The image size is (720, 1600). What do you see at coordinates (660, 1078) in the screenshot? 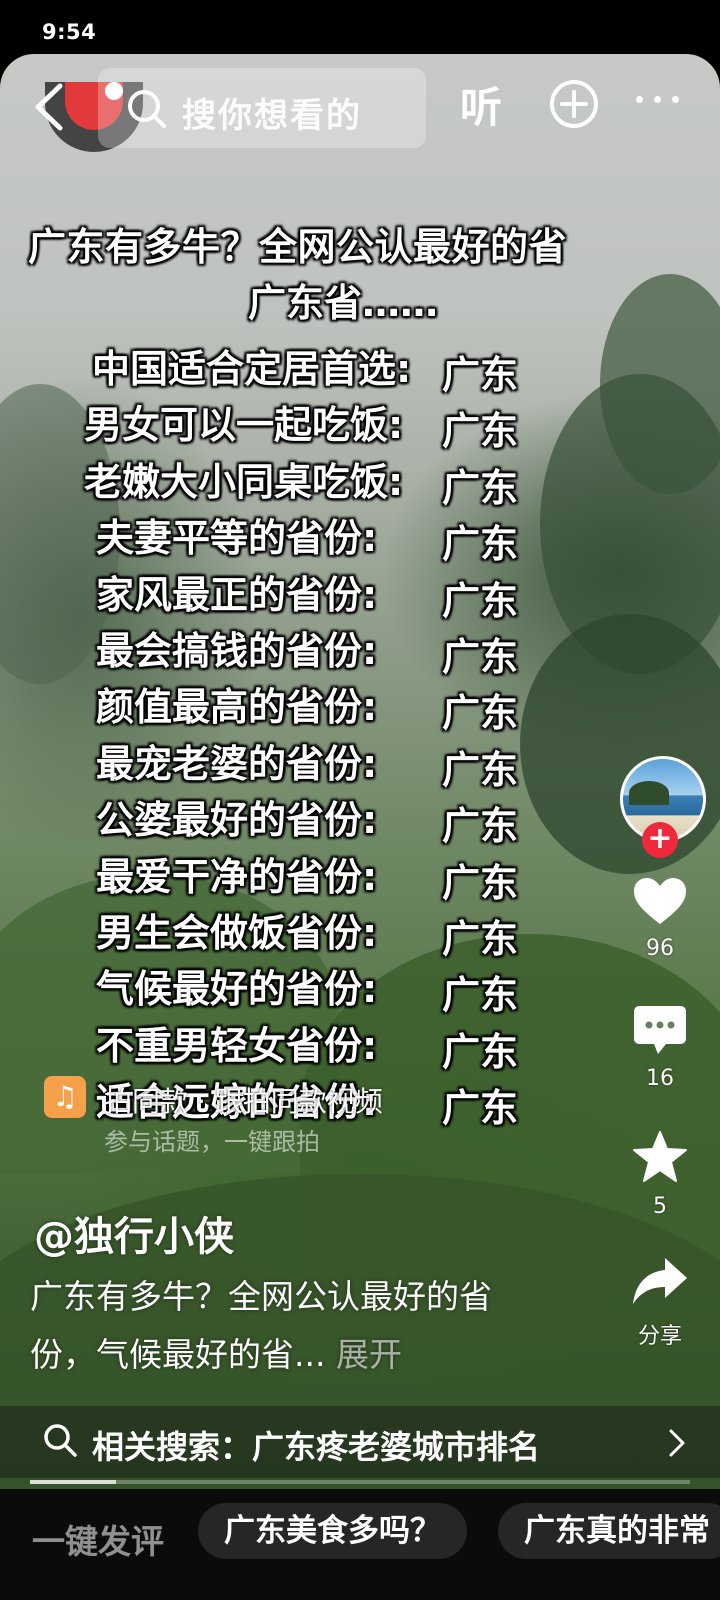
I see `comment-count: 16` at bounding box center [660, 1078].